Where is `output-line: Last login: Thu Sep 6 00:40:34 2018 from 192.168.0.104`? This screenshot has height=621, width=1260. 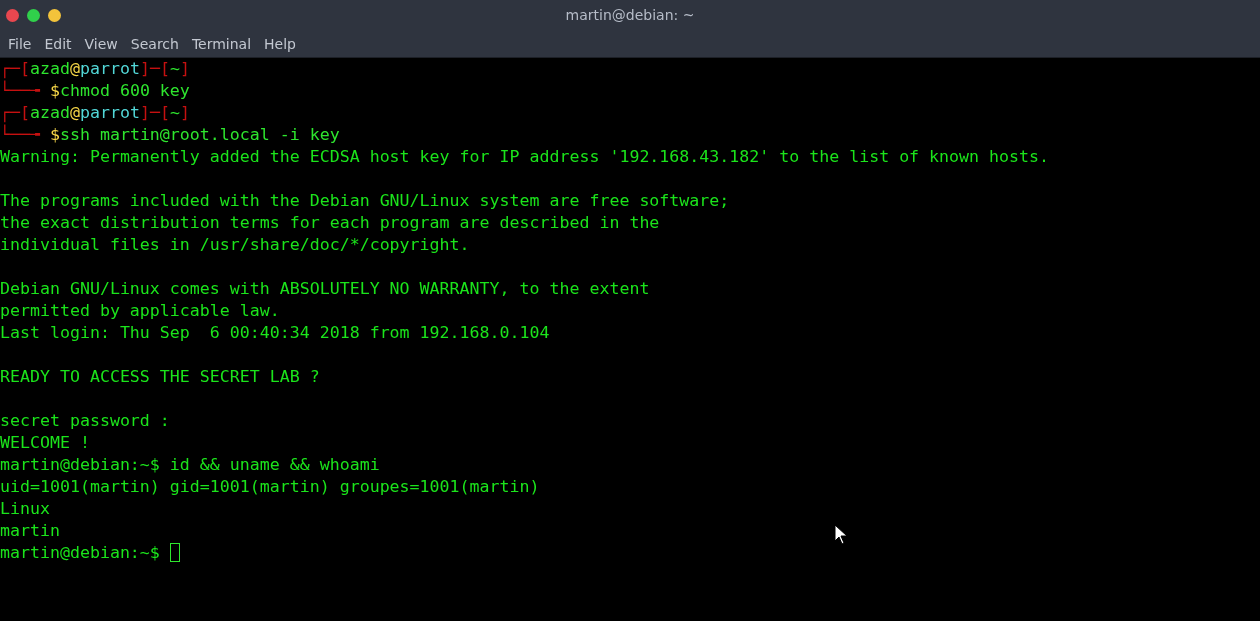 output-line: Last login: Thu Sep 6 00:40:34 2018 from 192.168.0.104 is located at coordinates (275, 332).